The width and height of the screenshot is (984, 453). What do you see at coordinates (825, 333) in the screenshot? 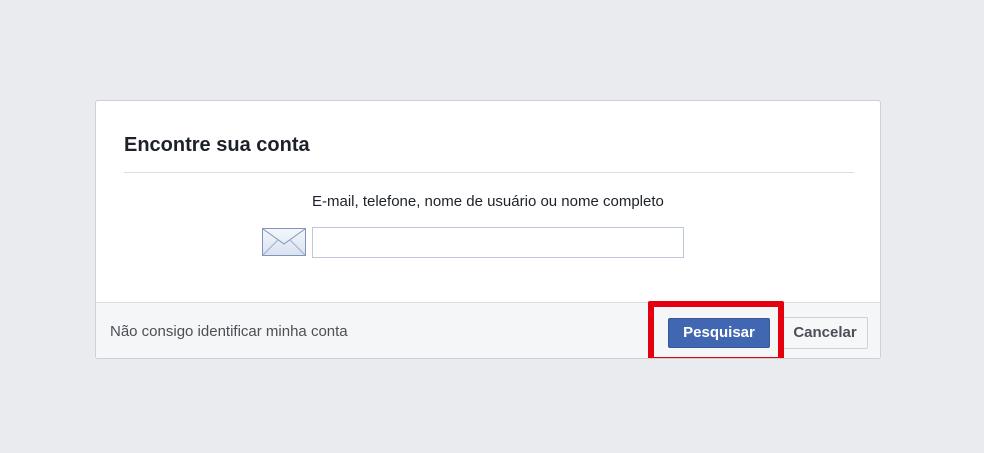
I see `cancel-button: Cancelar` at bounding box center [825, 333].